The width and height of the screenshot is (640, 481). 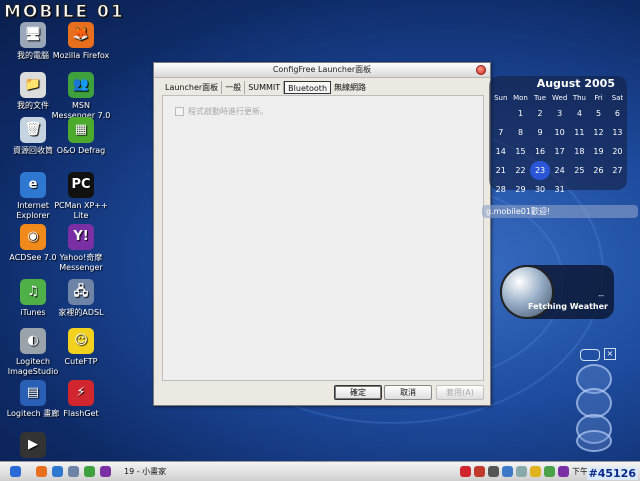 I want to click on pcman-icon: PC, so click(x=81, y=185).